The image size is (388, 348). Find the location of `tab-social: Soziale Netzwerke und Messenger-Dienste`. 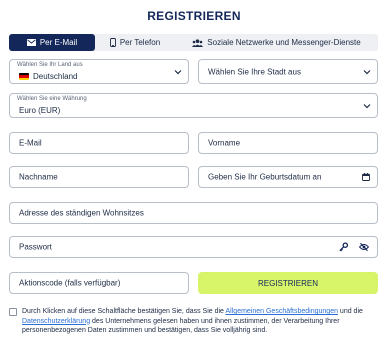

tab-social: Soziale Netzwerke und Messenger-Dienste is located at coordinates (276, 42).